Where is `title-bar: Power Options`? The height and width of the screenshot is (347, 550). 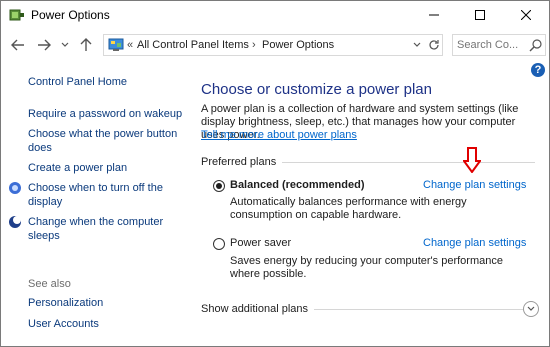
title-bar: Power Options is located at coordinates (275, 15).